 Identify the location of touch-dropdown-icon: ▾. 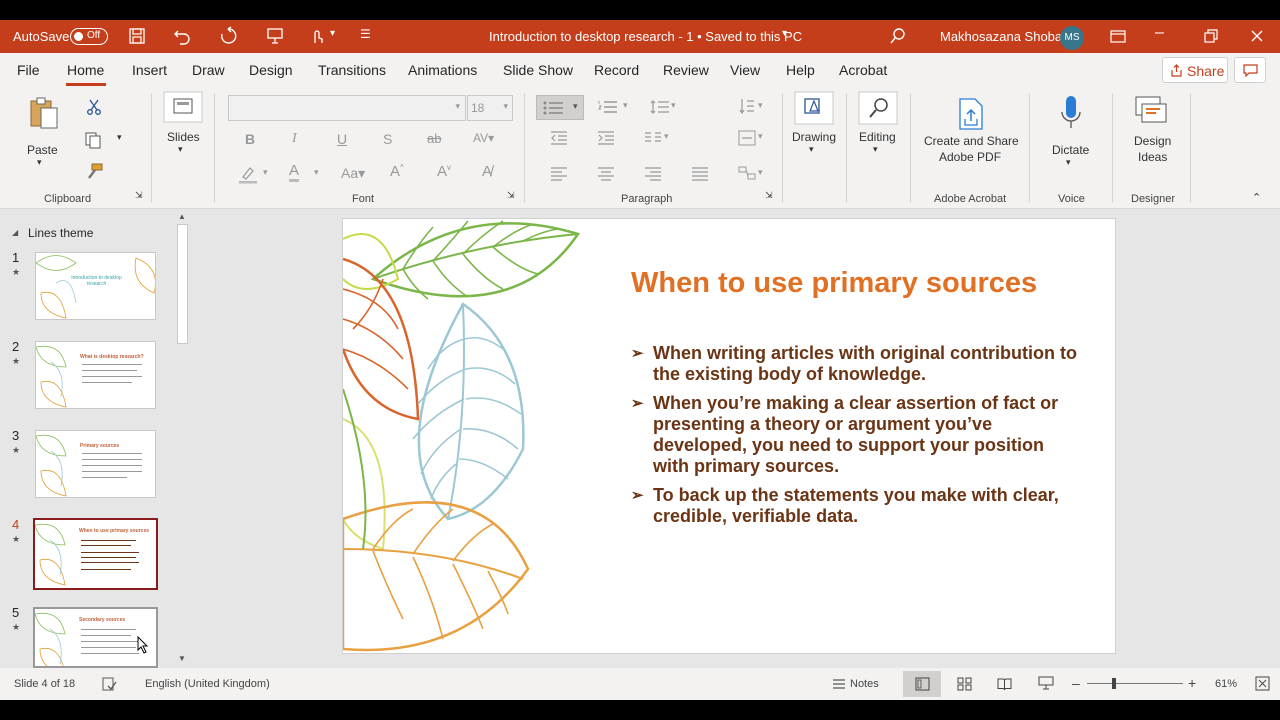
(332, 33).